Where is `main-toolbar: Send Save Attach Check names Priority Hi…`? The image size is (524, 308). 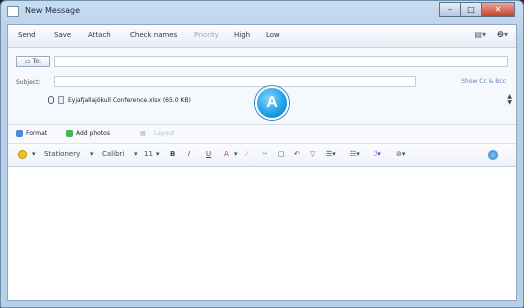 main-toolbar: Send Save Attach Check names Priority Hi… is located at coordinates (262, 36).